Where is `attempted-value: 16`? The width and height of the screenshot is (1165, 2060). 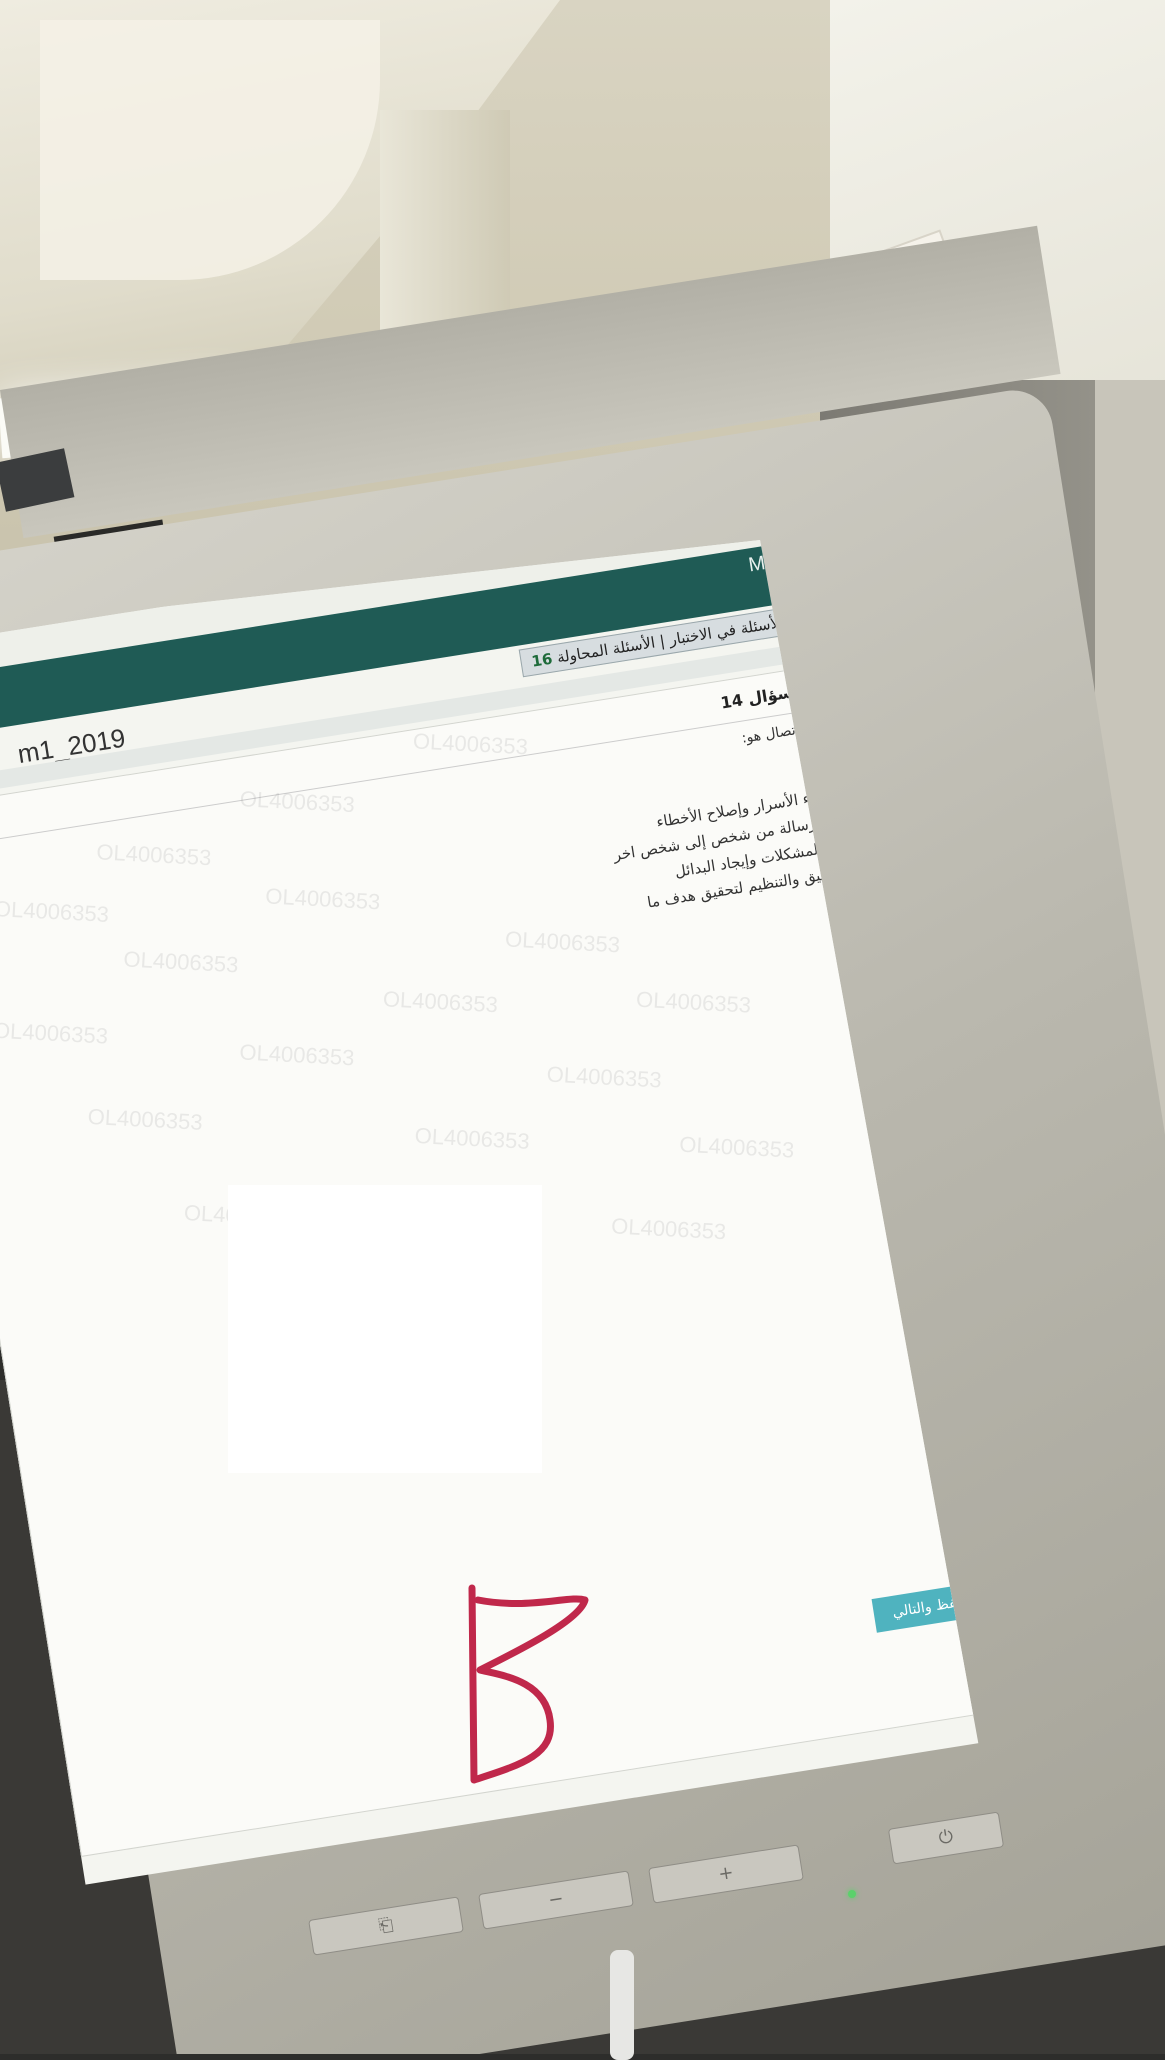
attempted-value: 16 is located at coordinates (542, 660).